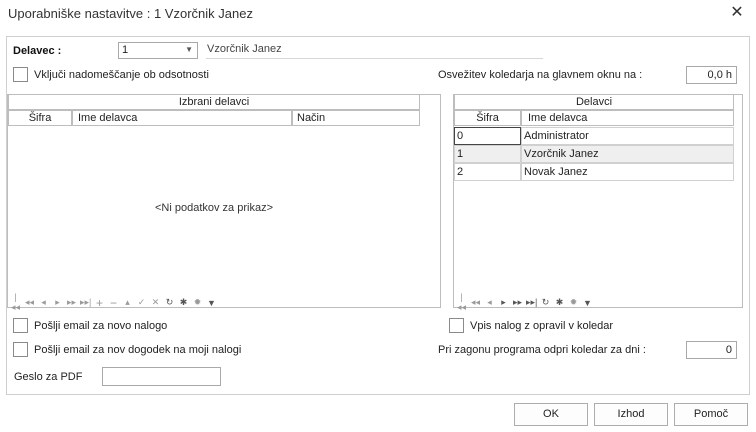 This screenshot has height=432, width=756. I want to click on empty-grid-message: <Ni podatkov za prikaz>, so click(213, 208).